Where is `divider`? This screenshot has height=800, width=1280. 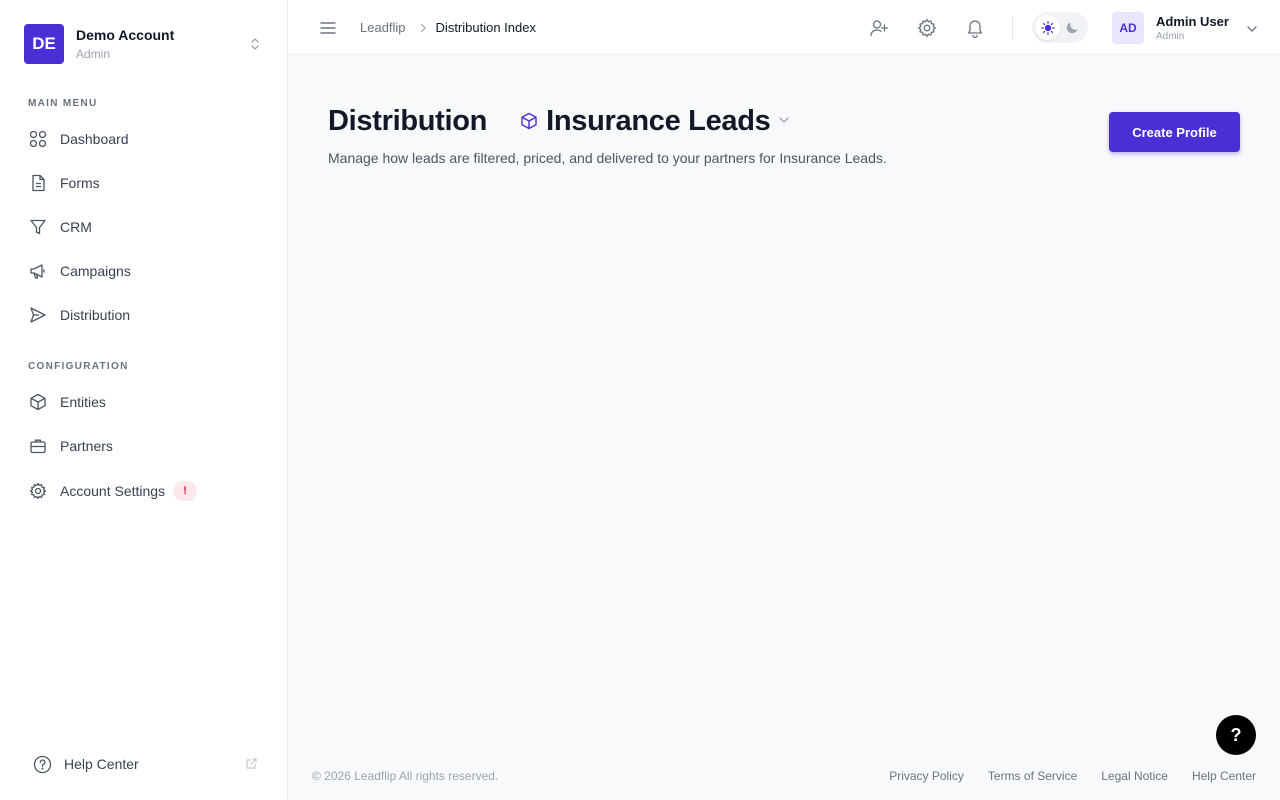
divider is located at coordinates (1012, 28).